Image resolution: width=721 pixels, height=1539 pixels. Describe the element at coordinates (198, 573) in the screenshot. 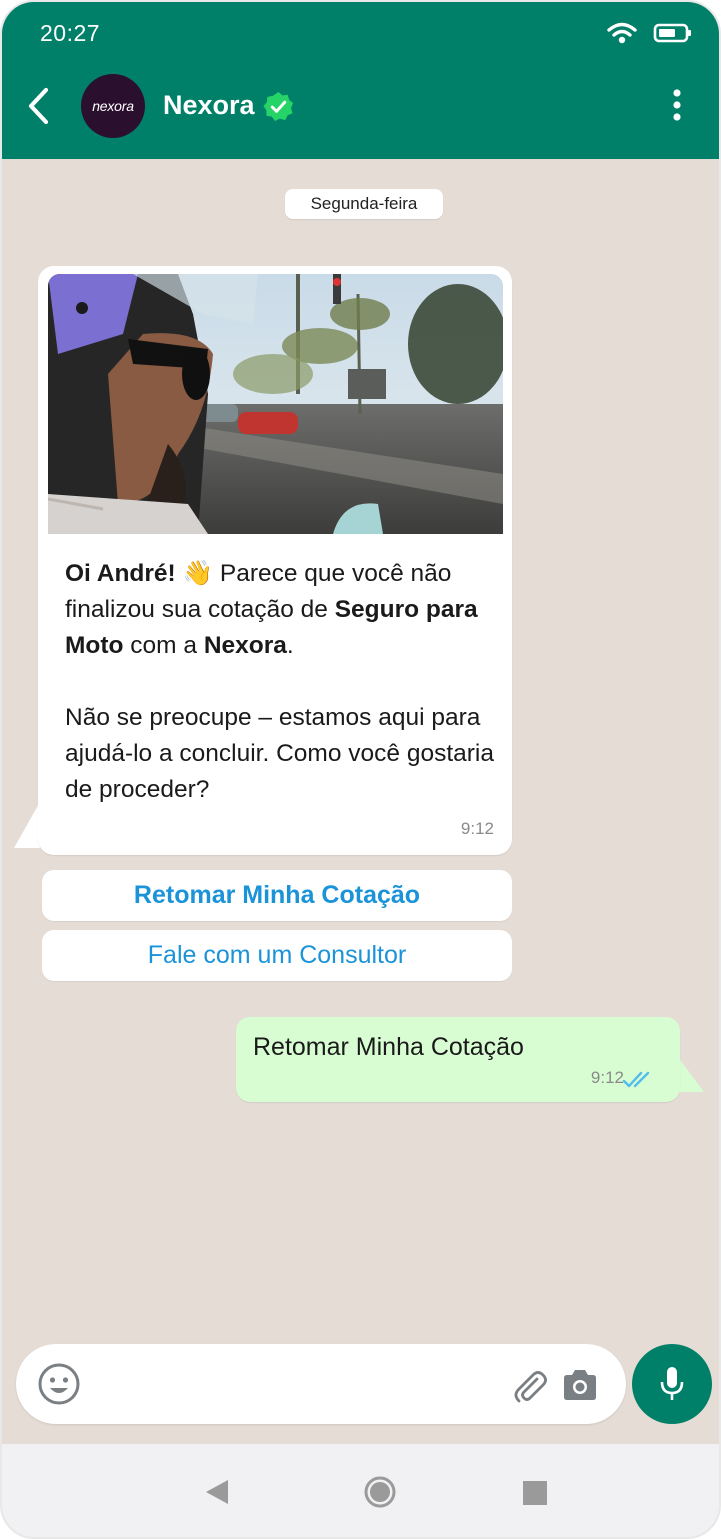

I see `wave-emoji: 👋` at that location.